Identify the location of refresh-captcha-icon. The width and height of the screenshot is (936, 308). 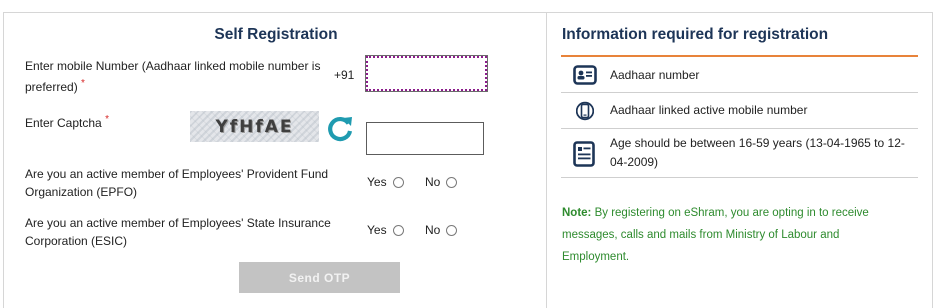
(340, 128).